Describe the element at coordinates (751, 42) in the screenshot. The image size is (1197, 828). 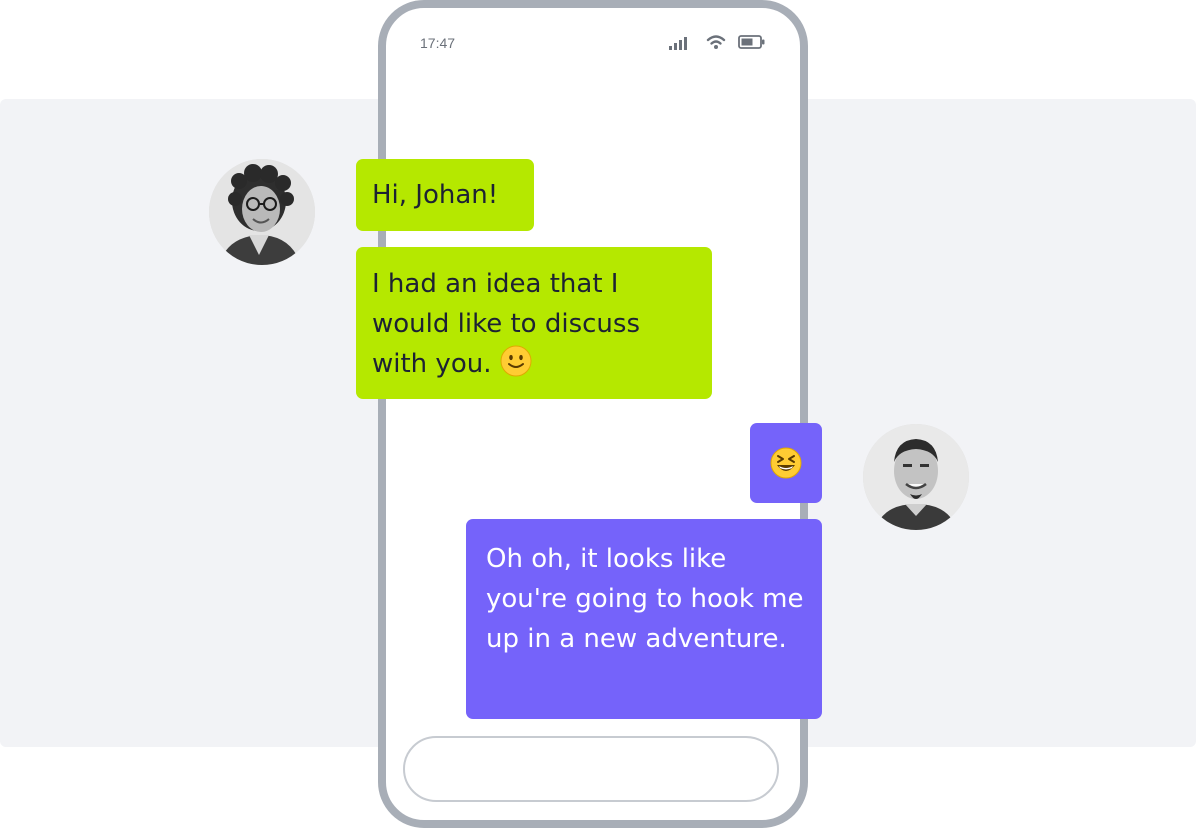
I see `battery-icon` at that location.